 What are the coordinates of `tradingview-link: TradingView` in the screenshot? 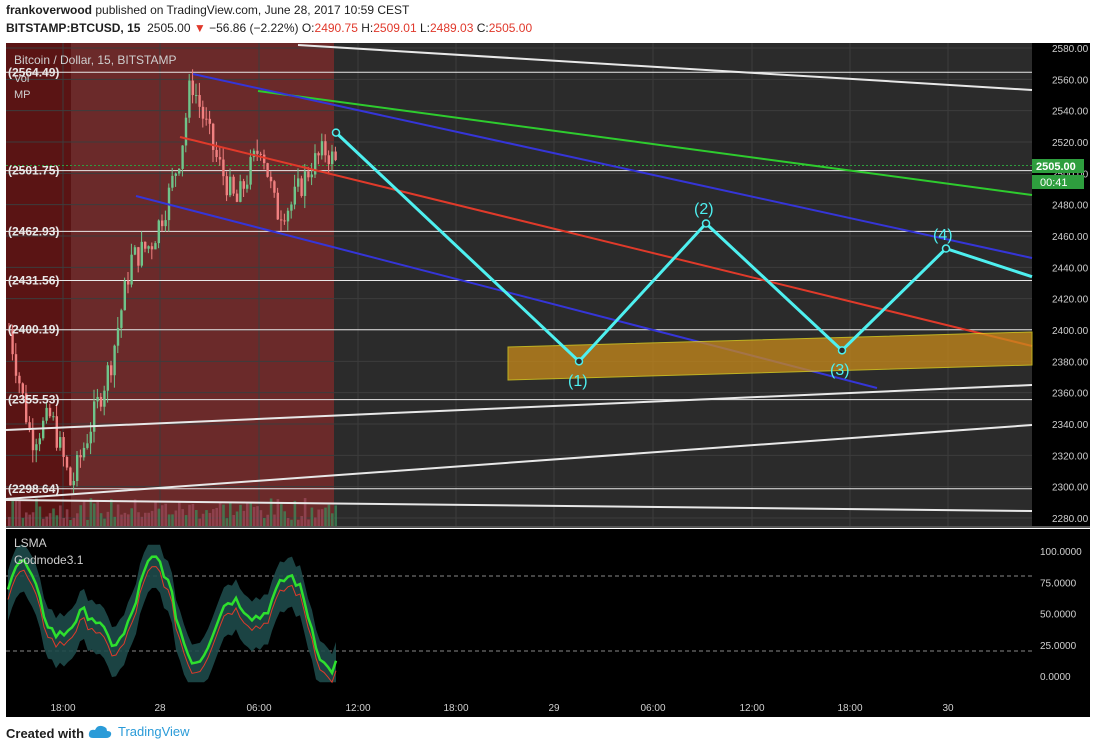 It's located at (139, 731).